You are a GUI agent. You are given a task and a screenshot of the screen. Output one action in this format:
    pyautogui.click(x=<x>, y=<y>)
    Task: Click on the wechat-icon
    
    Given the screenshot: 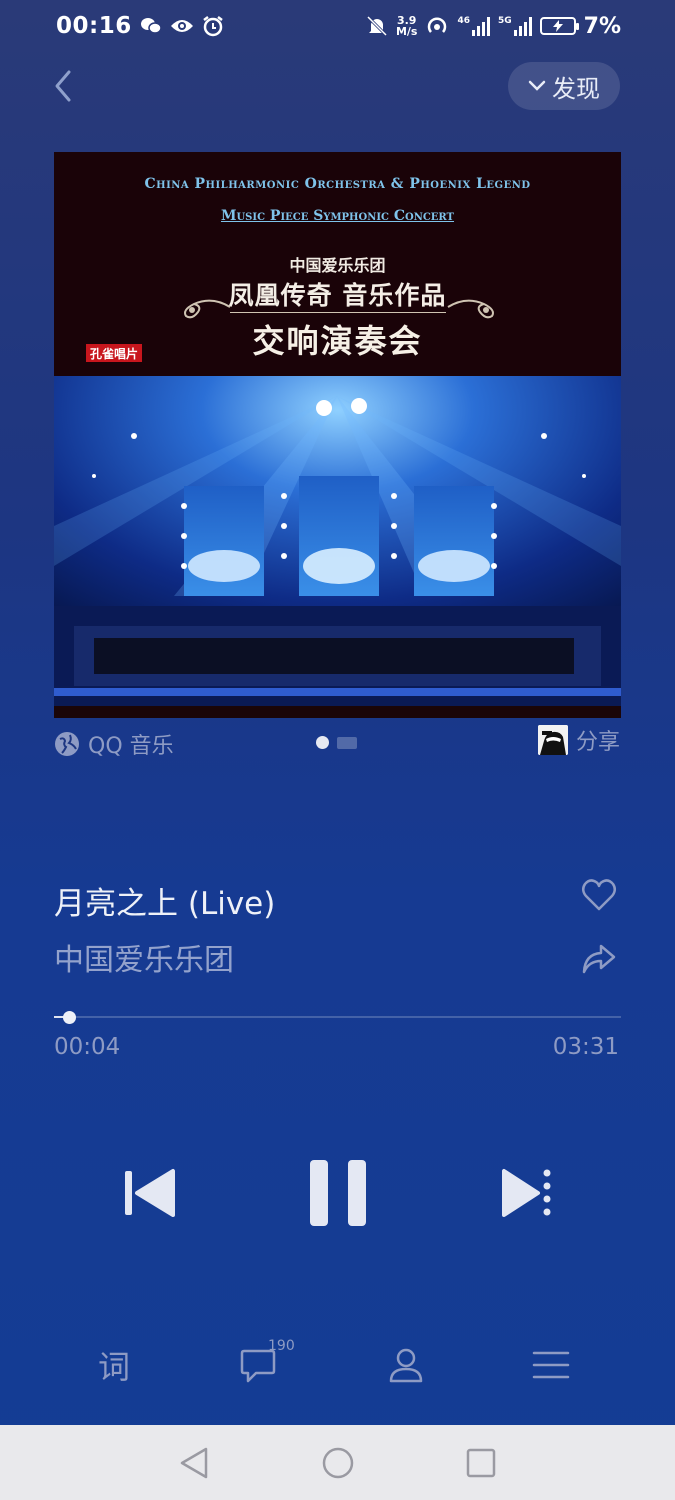 What is the action you would take?
    pyautogui.click(x=151, y=26)
    